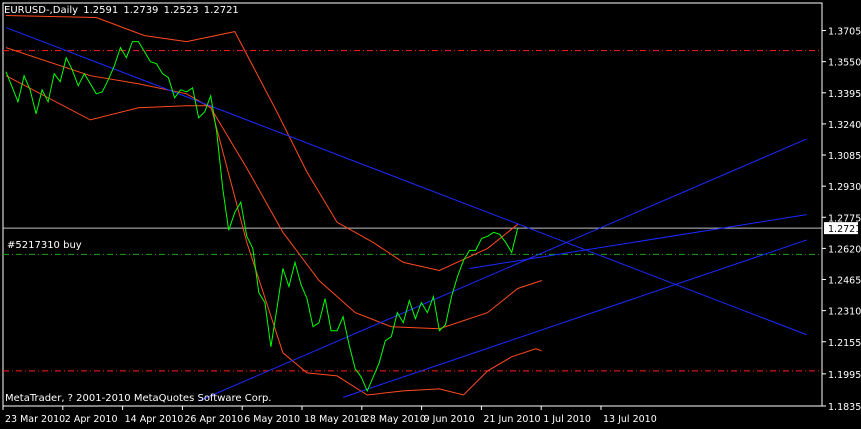  What do you see at coordinates (44, 245) in the screenshot?
I see `order-label: #5217310 buy` at bounding box center [44, 245].